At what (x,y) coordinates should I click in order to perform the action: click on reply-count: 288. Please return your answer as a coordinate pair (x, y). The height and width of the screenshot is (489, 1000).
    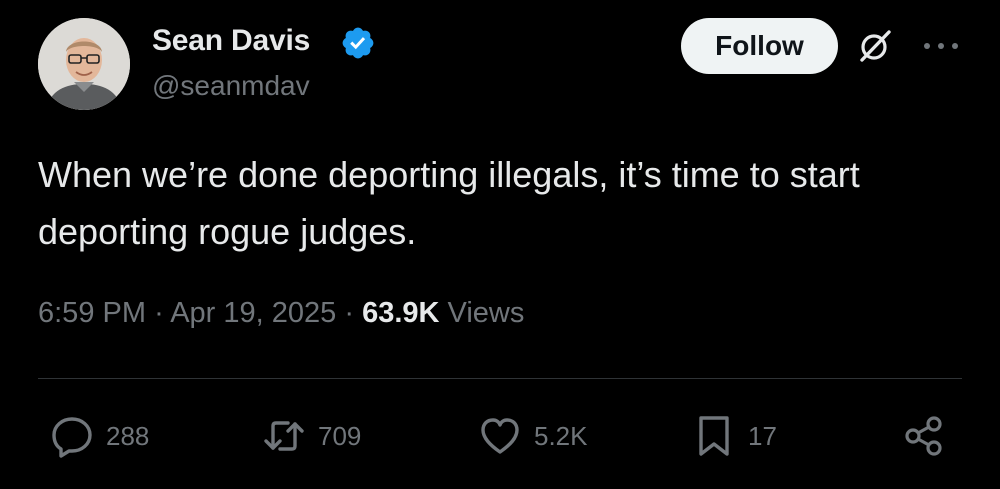
    Looking at the image, I should click on (128, 435).